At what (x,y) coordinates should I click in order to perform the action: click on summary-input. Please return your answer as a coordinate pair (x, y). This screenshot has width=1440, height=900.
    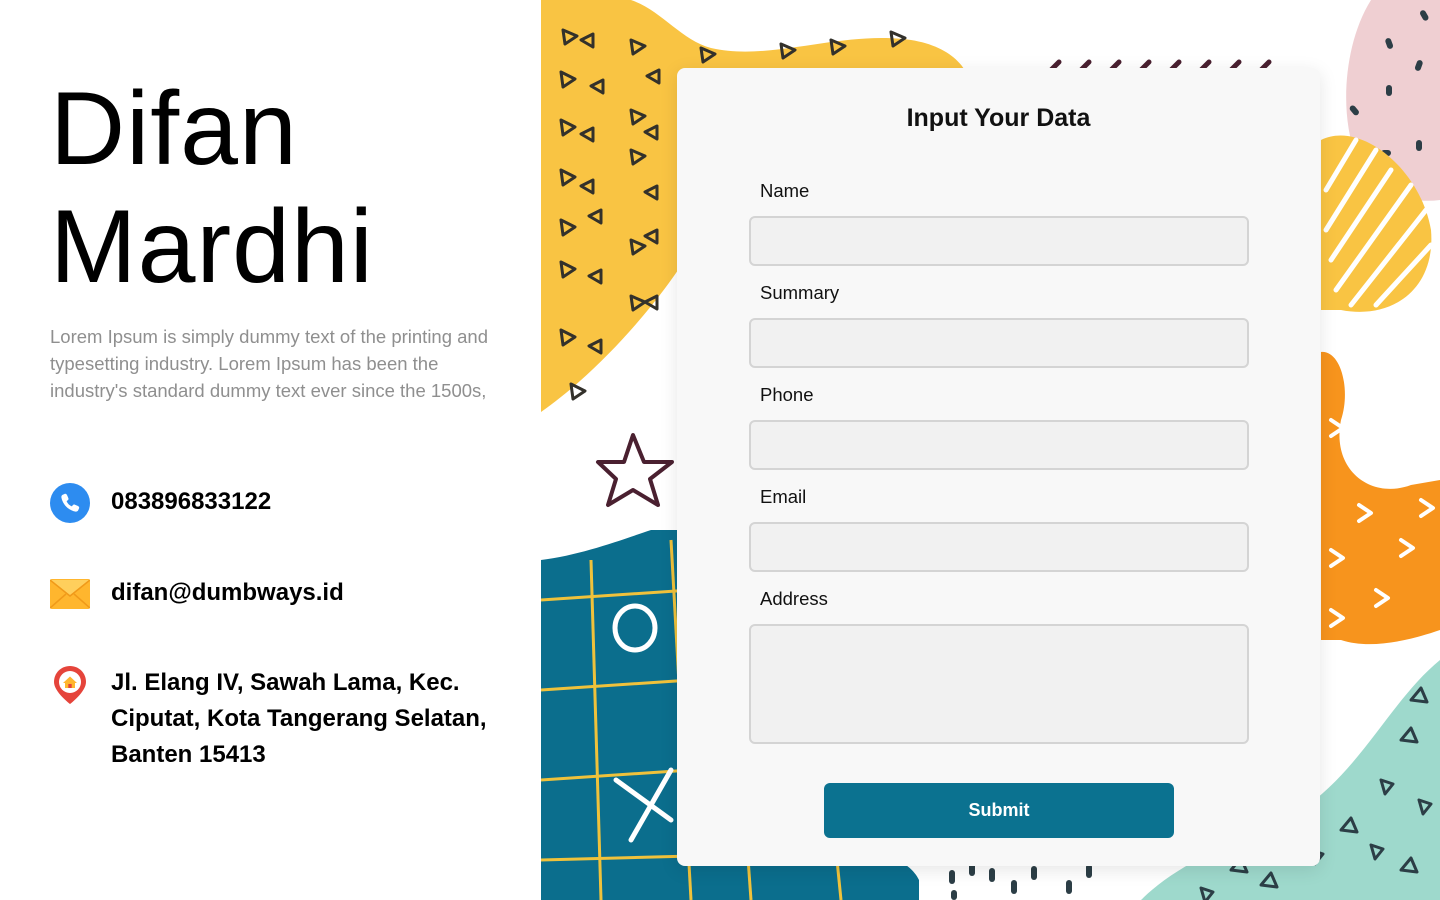
    Looking at the image, I should click on (999, 343).